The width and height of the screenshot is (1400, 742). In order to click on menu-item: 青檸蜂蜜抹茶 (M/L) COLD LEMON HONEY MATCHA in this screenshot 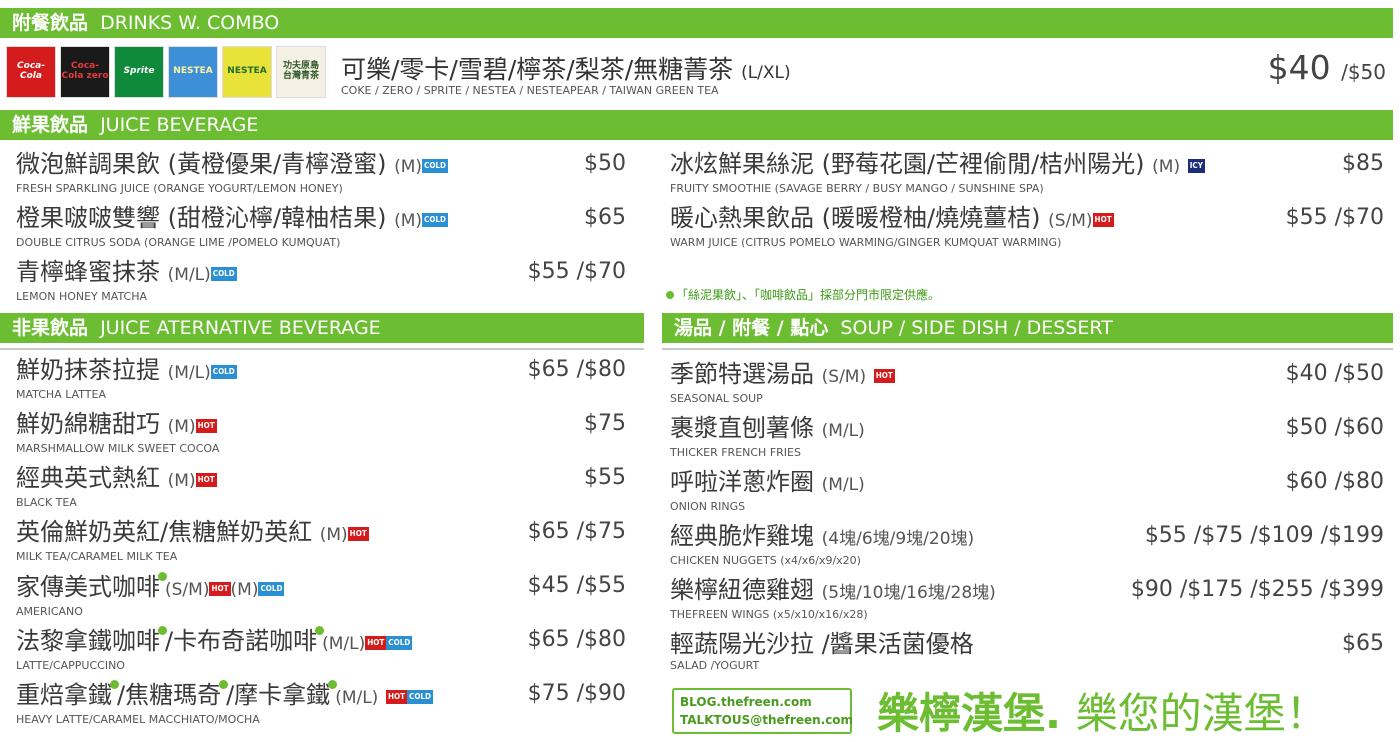, I will do `click(126, 280)`.